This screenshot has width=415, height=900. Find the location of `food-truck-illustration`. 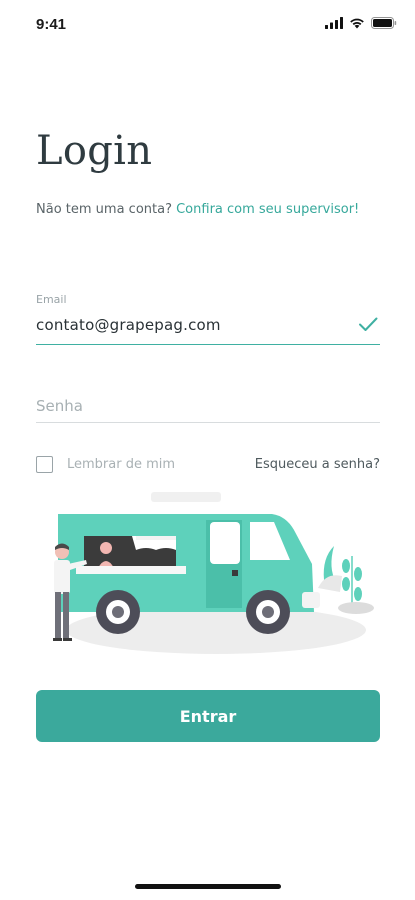

food-truck-illustration is located at coordinates (213, 573).